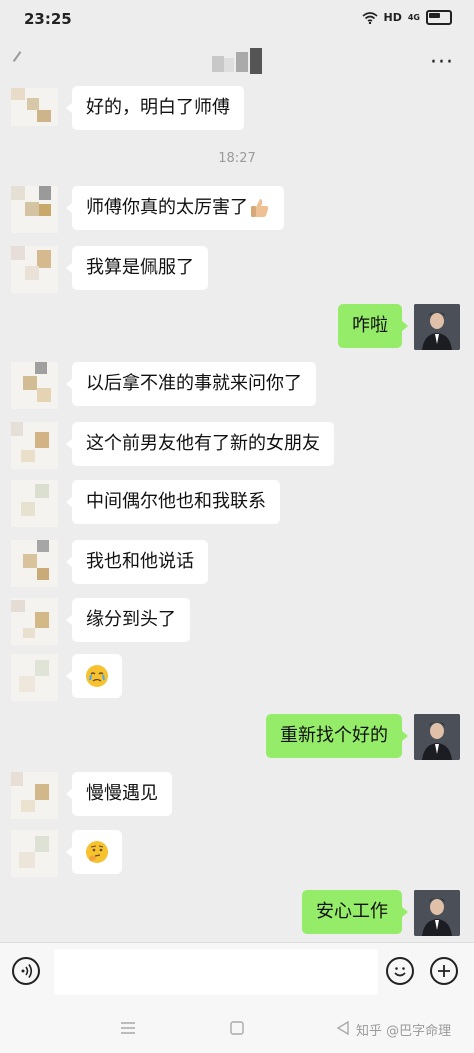  What do you see at coordinates (26, 971) in the screenshot?
I see `voice-icon` at bounding box center [26, 971].